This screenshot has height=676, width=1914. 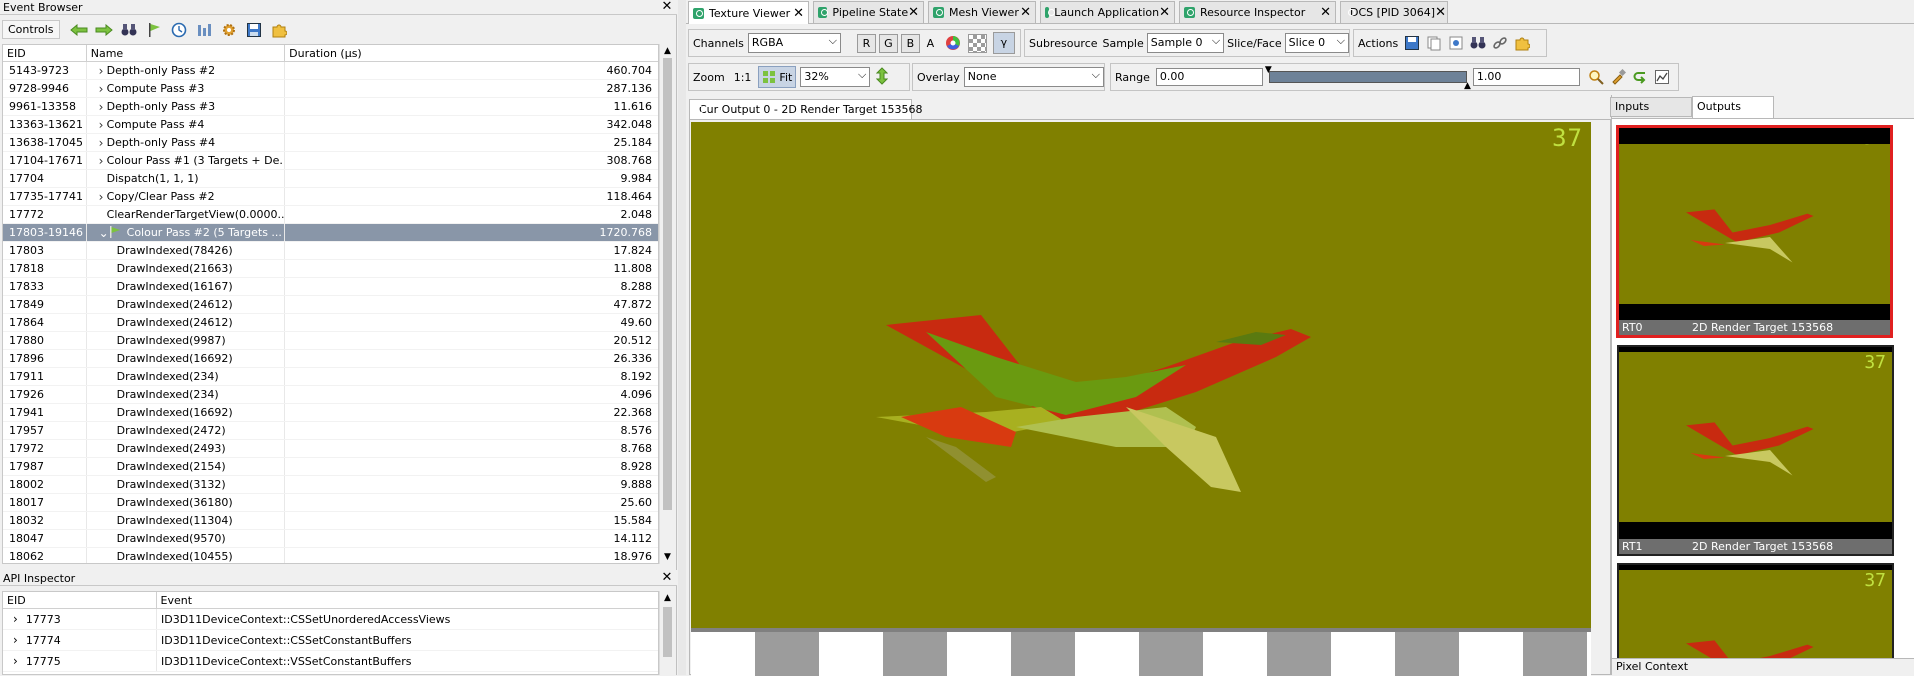 What do you see at coordinates (1755, 450) in the screenshot?
I see `output-thumbnail-rt1: 37 RT1 2D Render Target 153568` at bounding box center [1755, 450].